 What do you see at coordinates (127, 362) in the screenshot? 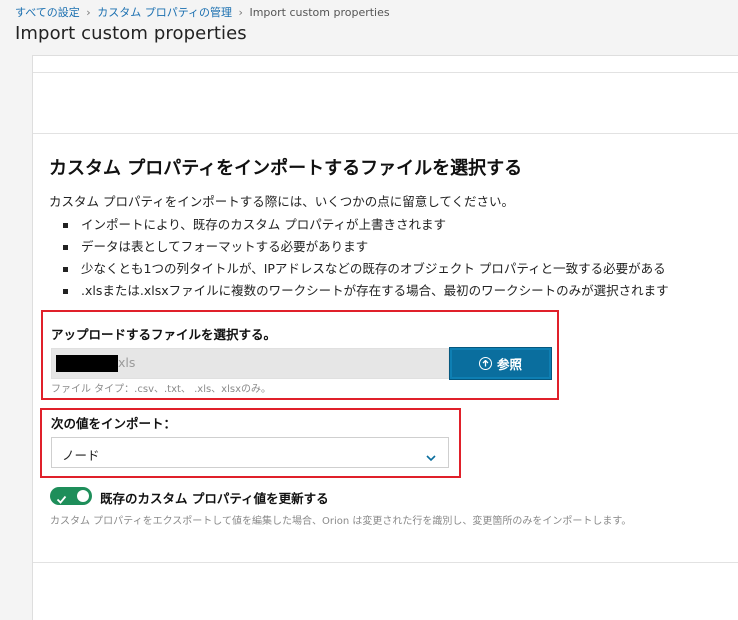
I see `file-extension: xls` at bounding box center [127, 362].